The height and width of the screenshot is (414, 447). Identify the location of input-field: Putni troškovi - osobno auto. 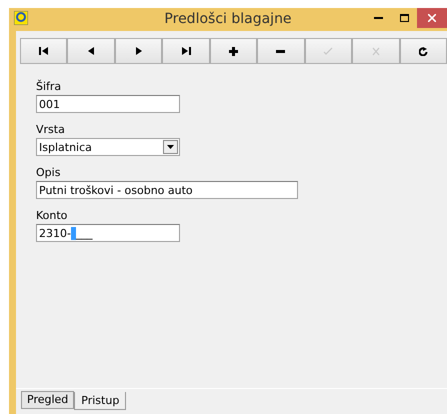
(167, 190).